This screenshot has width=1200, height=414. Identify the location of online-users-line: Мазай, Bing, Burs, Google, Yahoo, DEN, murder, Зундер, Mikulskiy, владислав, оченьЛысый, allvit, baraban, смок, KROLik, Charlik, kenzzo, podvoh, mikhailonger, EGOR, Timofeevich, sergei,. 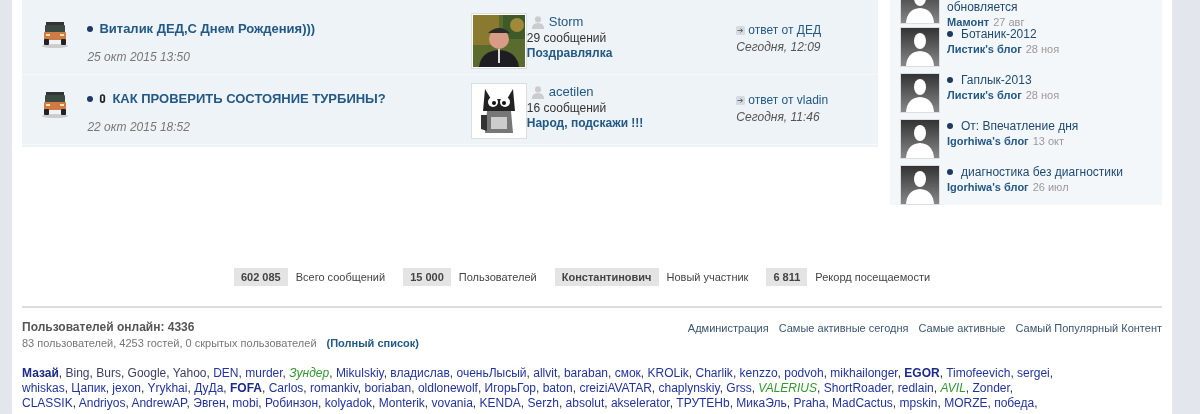
(538, 373).